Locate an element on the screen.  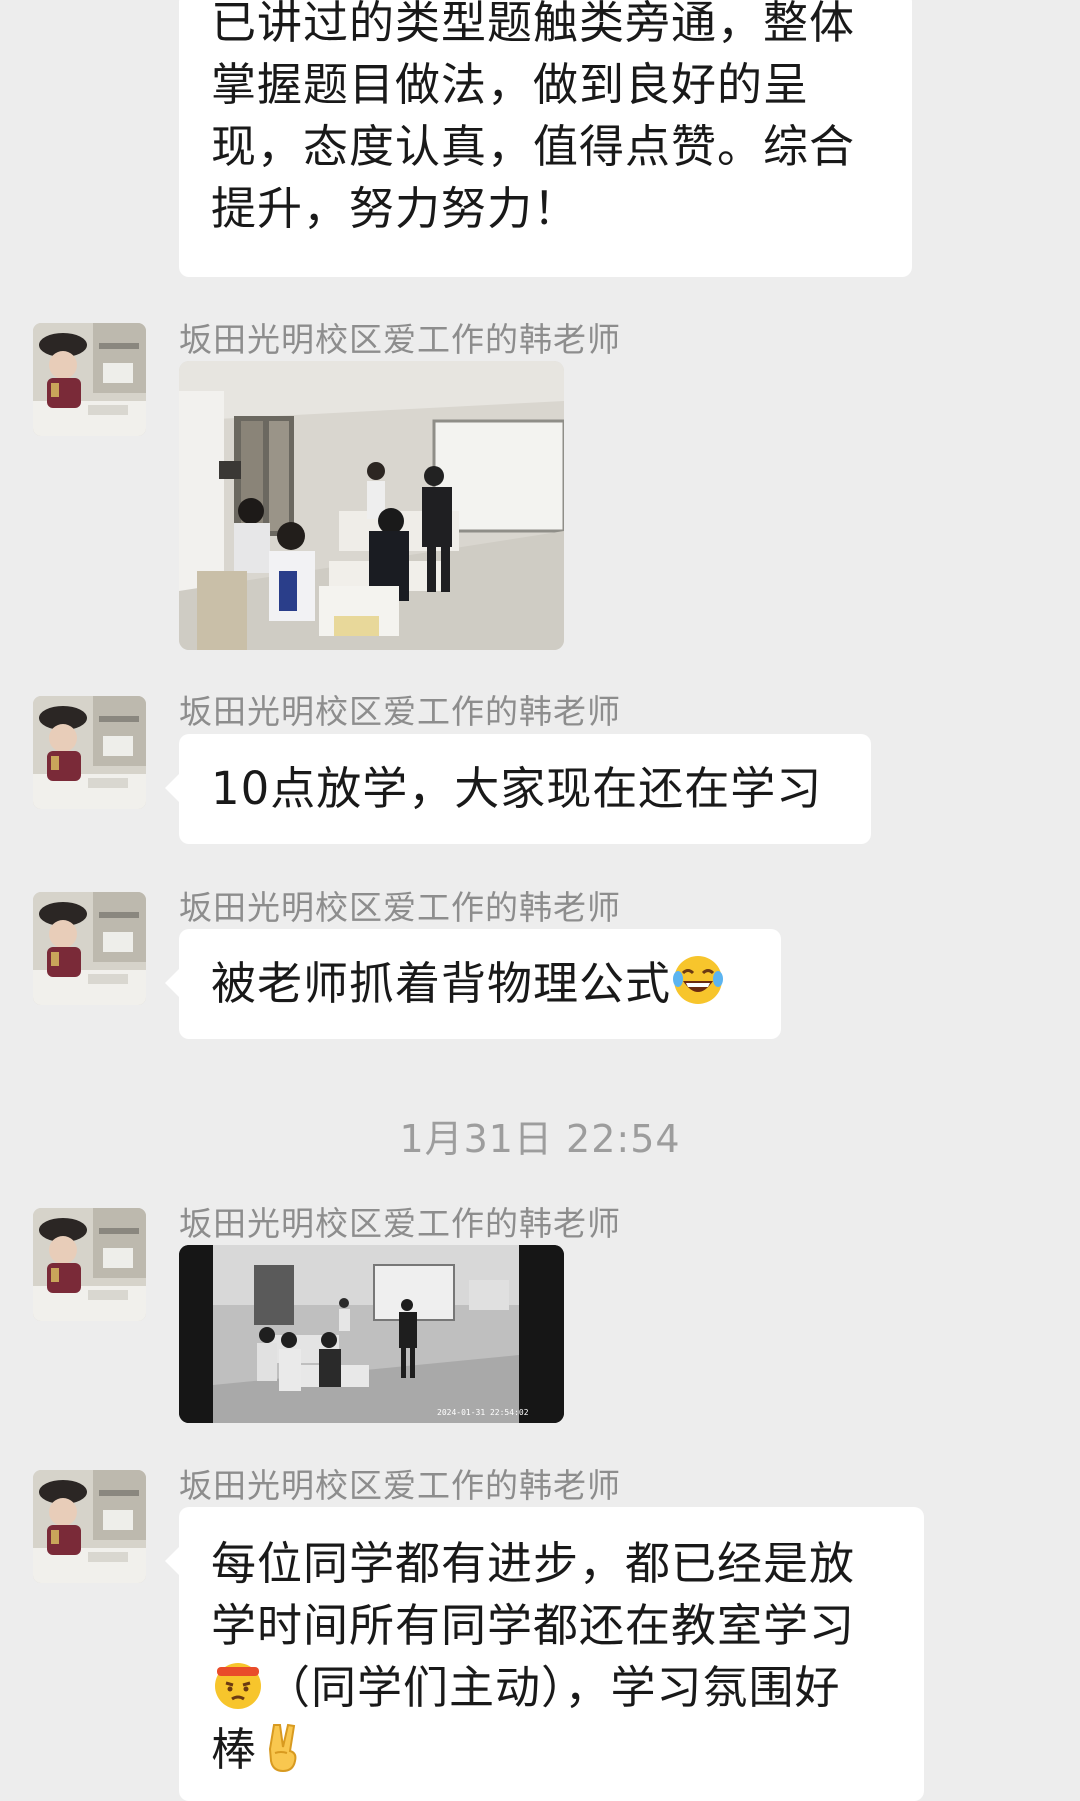
laughing-tears-emoji is located at coordinates (698, 980).